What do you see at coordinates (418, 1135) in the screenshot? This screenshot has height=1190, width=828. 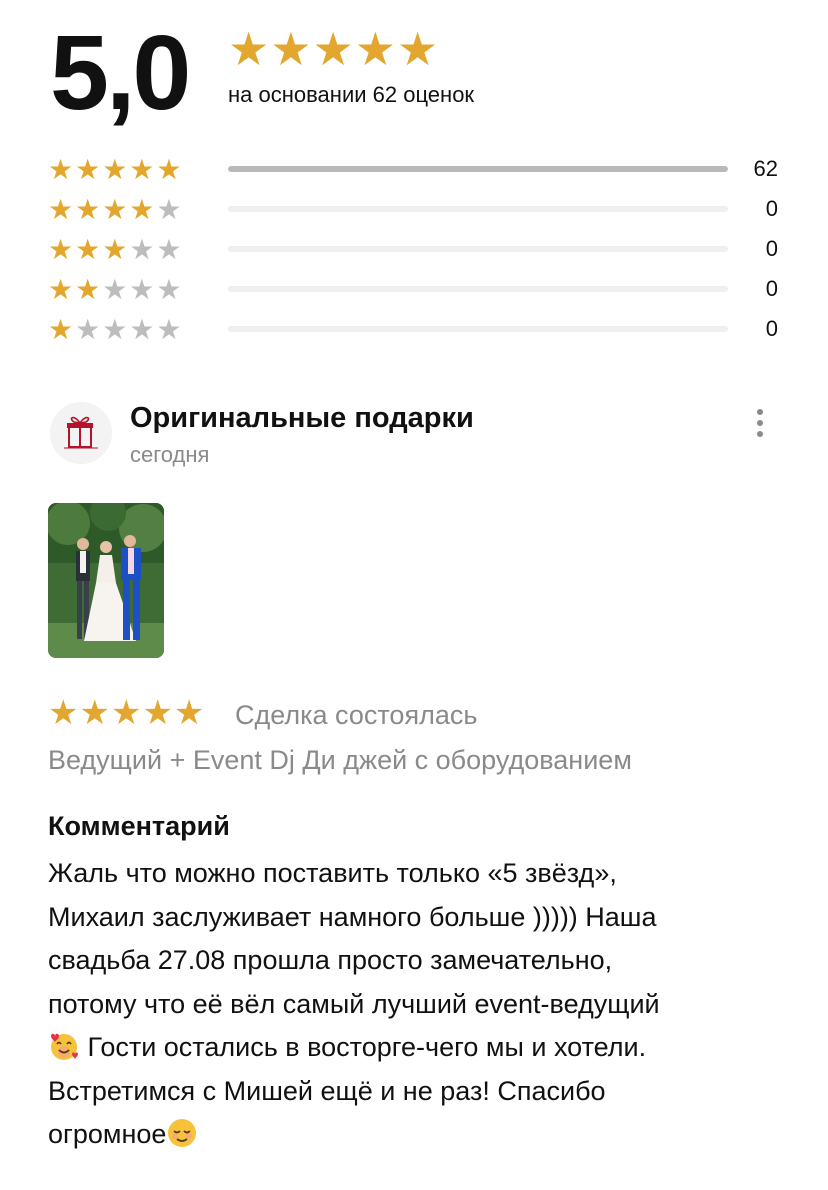 I see `comment-line-with-emoji: огромное` at bounding box center [418, 1135].